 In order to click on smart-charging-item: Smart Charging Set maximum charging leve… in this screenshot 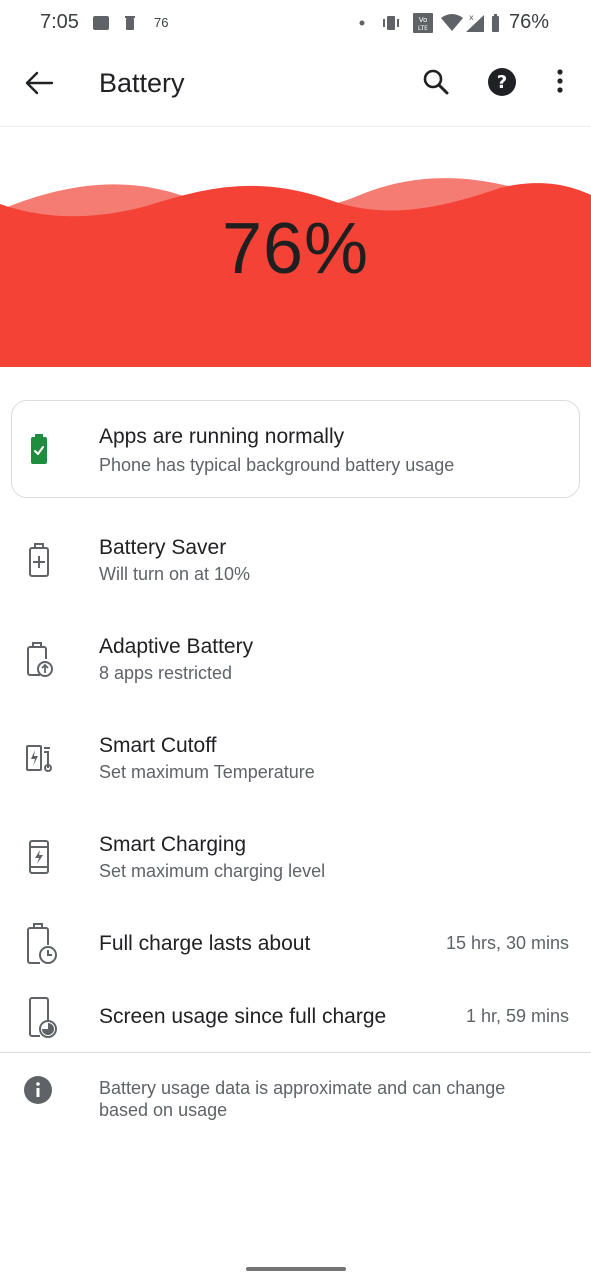, I will do `click(295, 872)`.